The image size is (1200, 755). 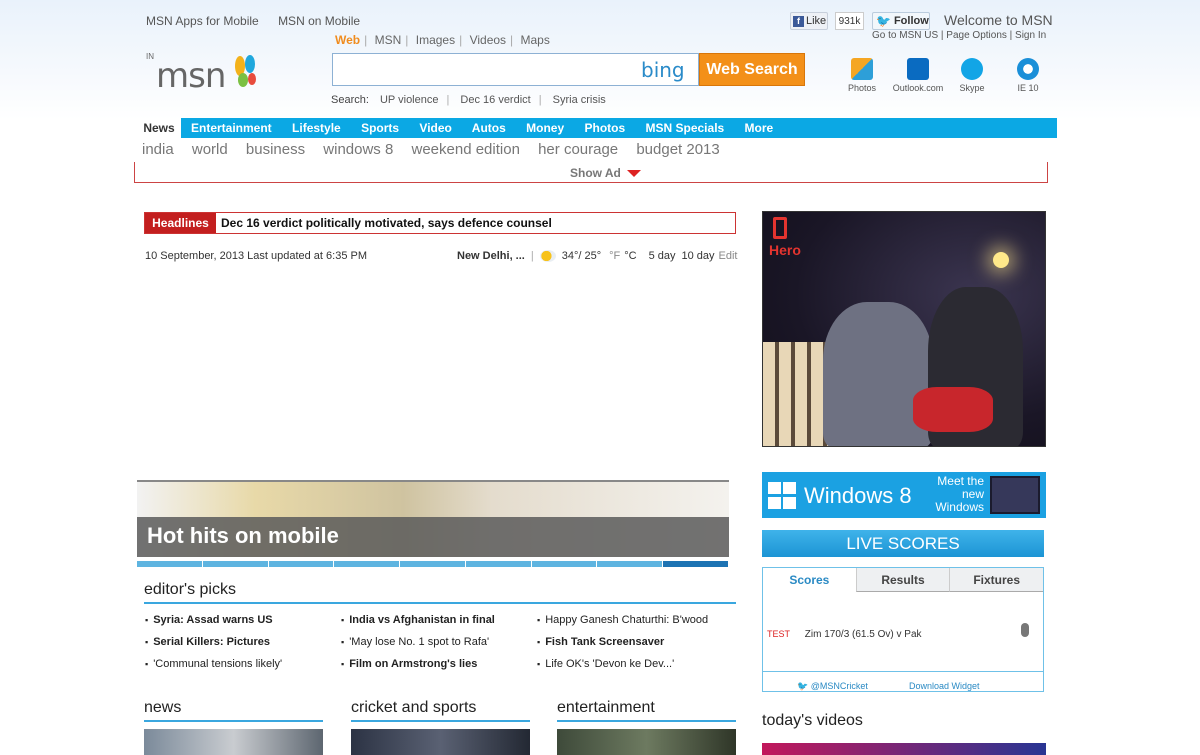 I want to click on five-day-link: 5 day, so click(x=662, y=256).